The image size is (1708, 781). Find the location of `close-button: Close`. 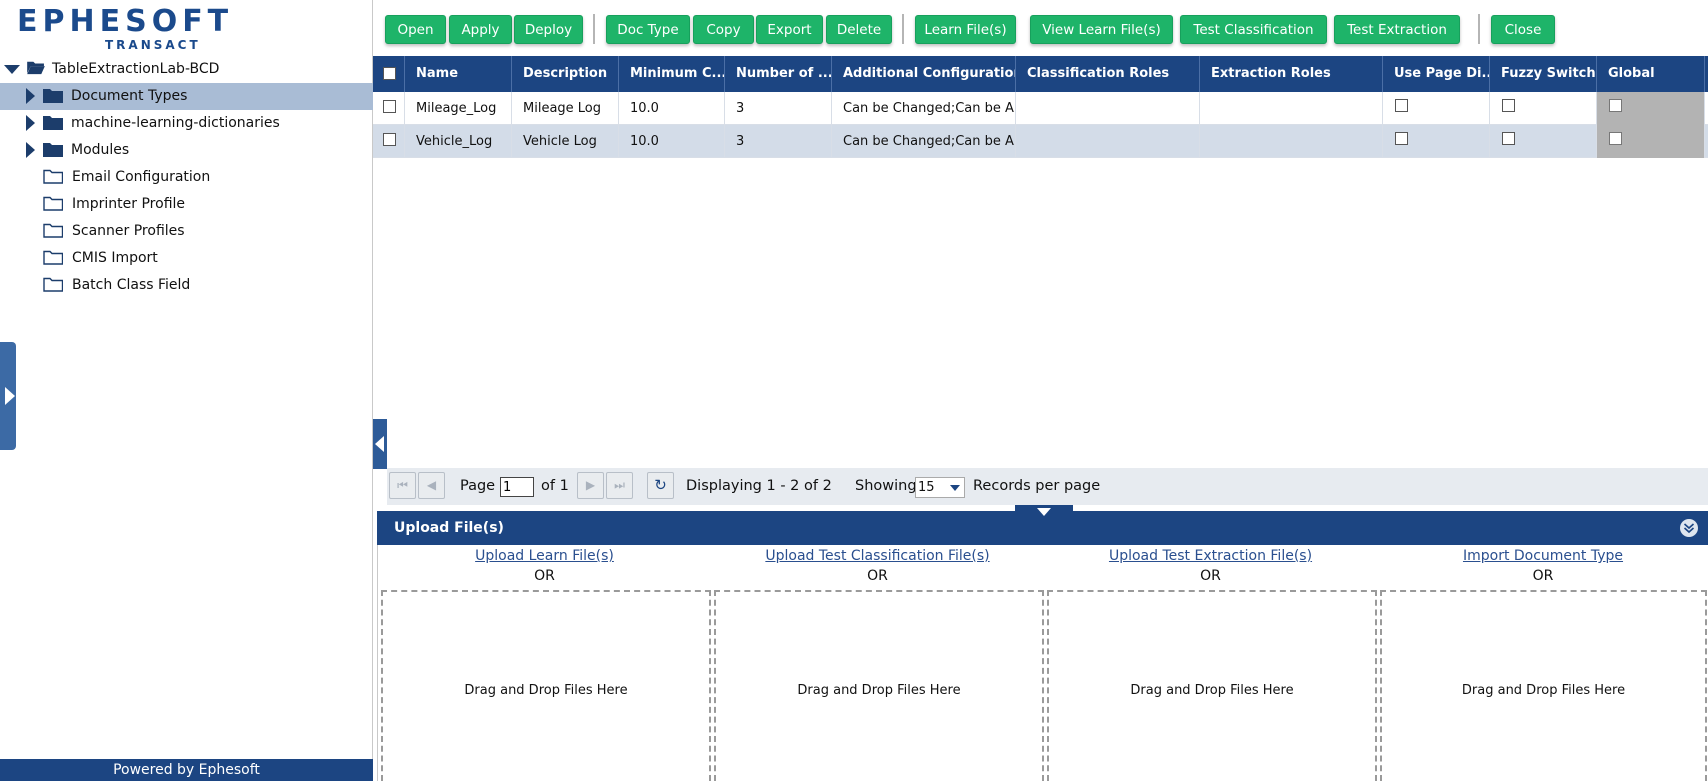

close-button: Close is located at coordinates (1523, 29).